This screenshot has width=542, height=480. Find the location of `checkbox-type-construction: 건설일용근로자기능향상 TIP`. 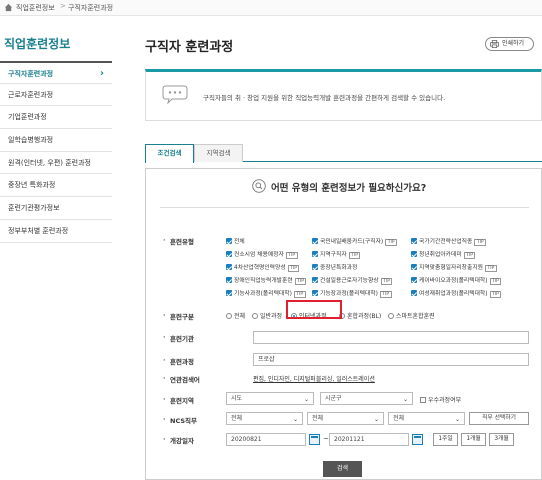

checkbox-type-construction: 건설일용근로자기능향상 TIP is located at coordinates (352, 280).